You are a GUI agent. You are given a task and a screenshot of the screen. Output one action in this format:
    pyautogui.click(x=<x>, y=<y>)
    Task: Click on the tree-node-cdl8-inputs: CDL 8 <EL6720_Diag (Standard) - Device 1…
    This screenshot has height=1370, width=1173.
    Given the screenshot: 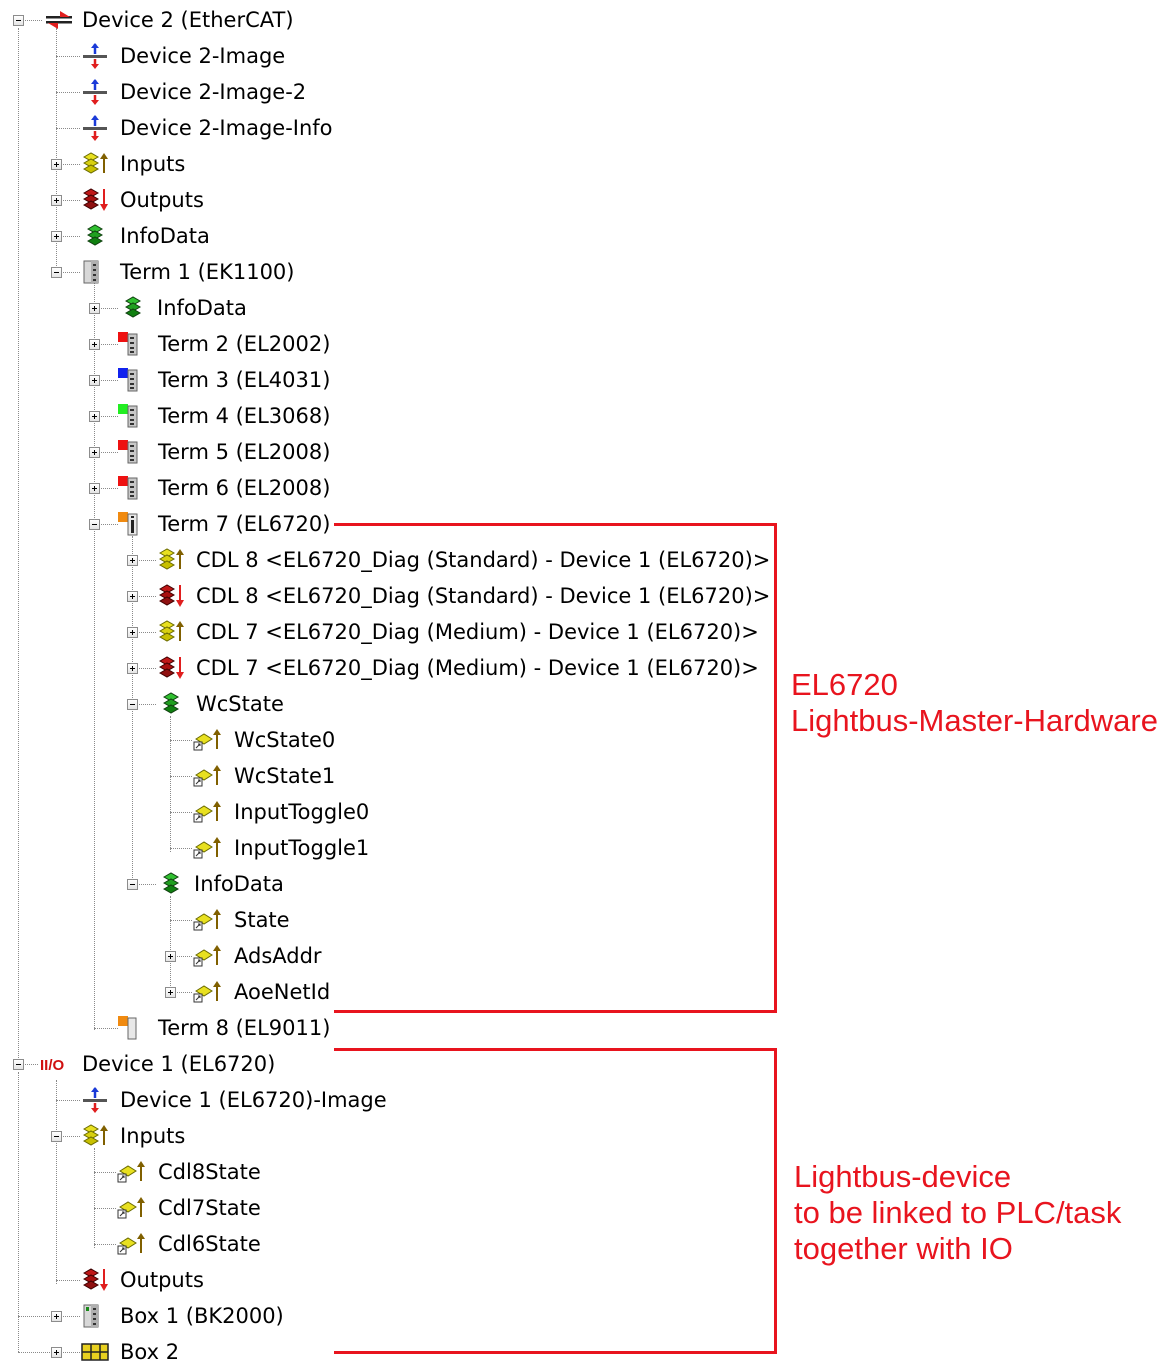 What is the action you would take?
    pyautogui.click(x=385, y=560)
    